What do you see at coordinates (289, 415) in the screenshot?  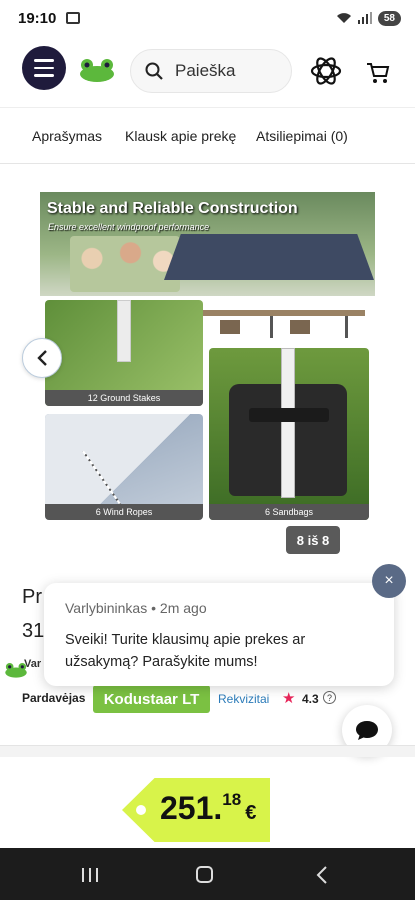 I see `sandbag-strap` at bounding box center [289, 415].